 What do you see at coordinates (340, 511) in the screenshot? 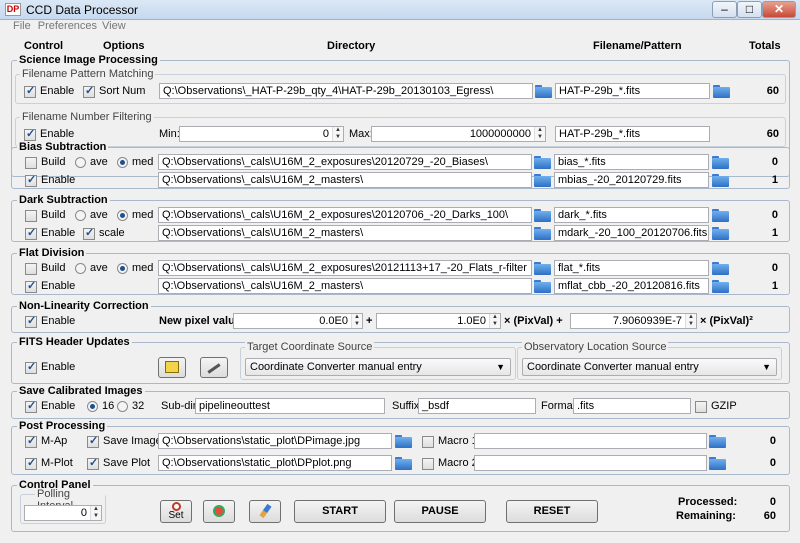
I see `start-button: START` at bounding box center [340, 511].